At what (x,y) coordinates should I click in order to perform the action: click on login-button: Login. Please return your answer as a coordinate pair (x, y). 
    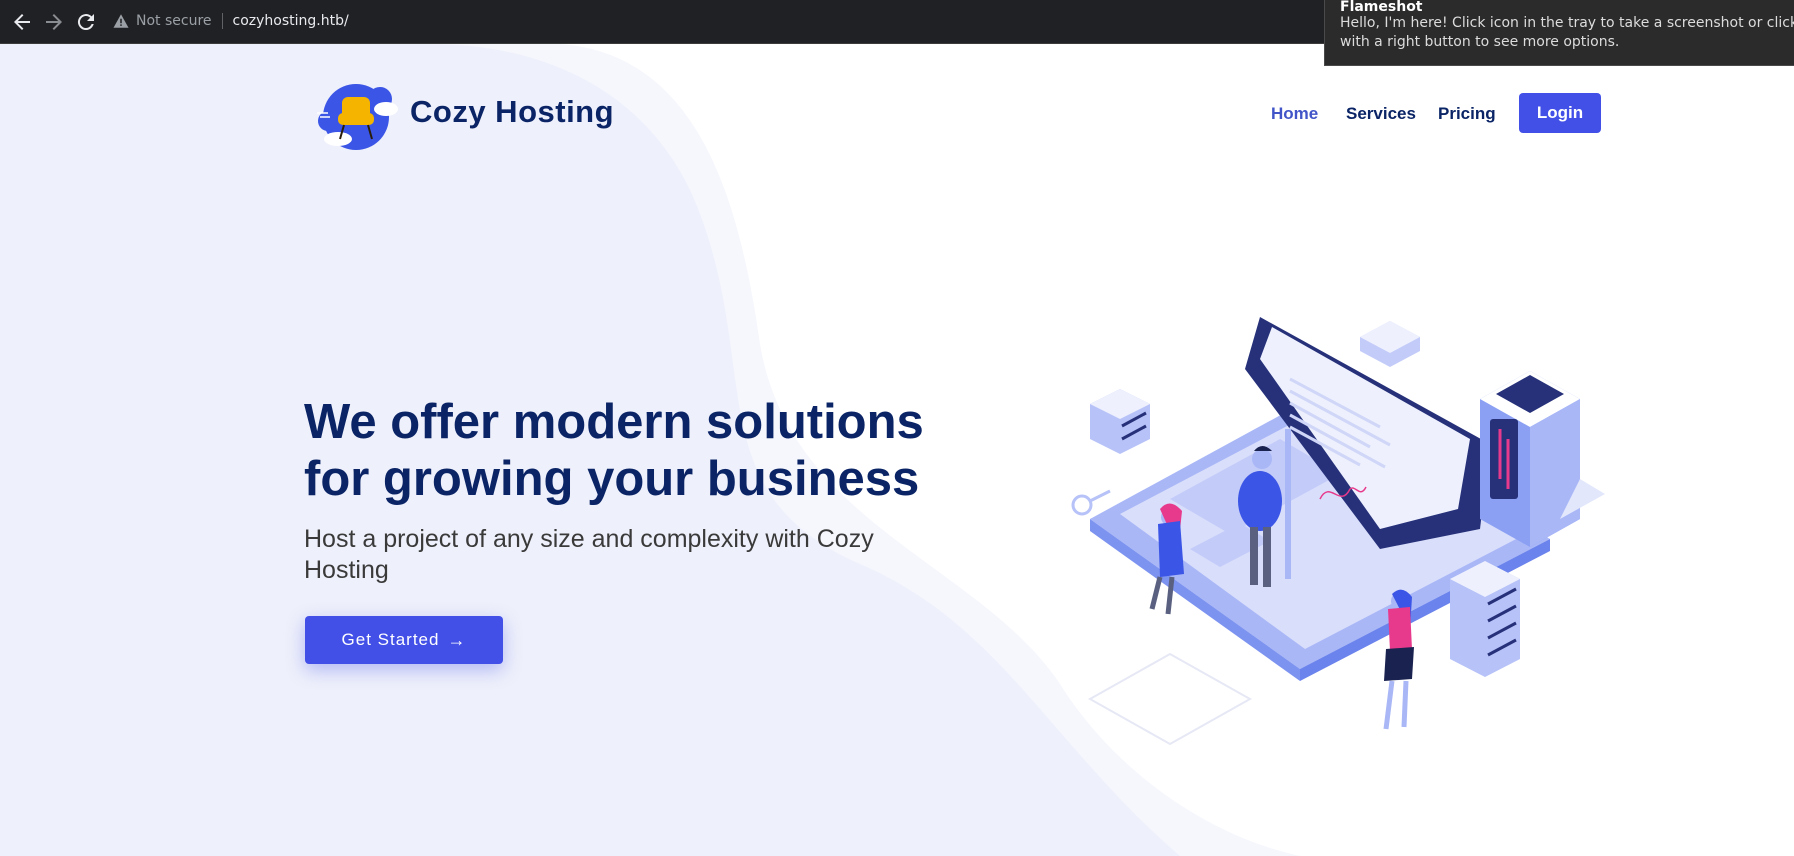
    Looking at the image, I should click on (1560, 113).